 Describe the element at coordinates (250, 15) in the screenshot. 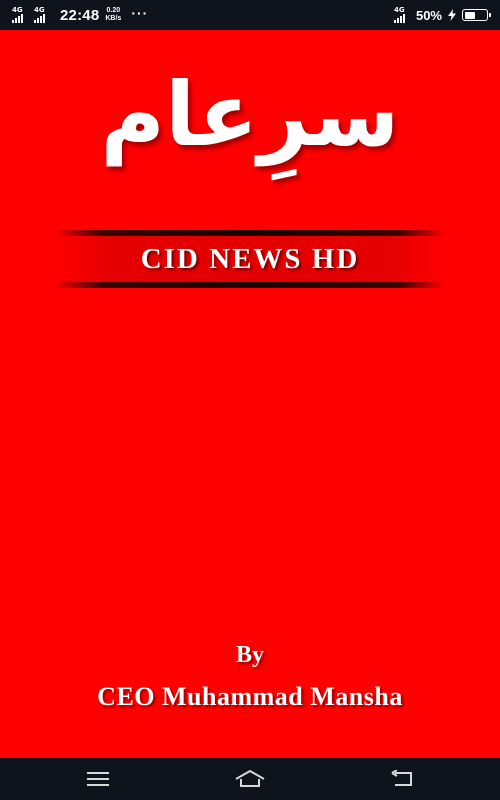

I see `status-bar: 4G 4G 22:48 0.20 KB/s ··· 4G 50%` at that location.